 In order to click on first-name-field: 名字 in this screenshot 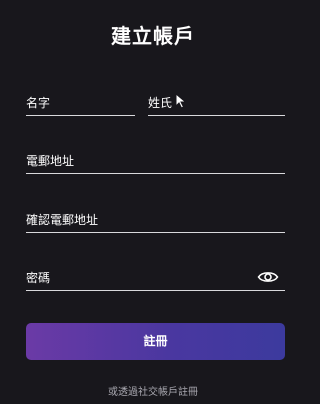, I will do `click(80, 104)`.